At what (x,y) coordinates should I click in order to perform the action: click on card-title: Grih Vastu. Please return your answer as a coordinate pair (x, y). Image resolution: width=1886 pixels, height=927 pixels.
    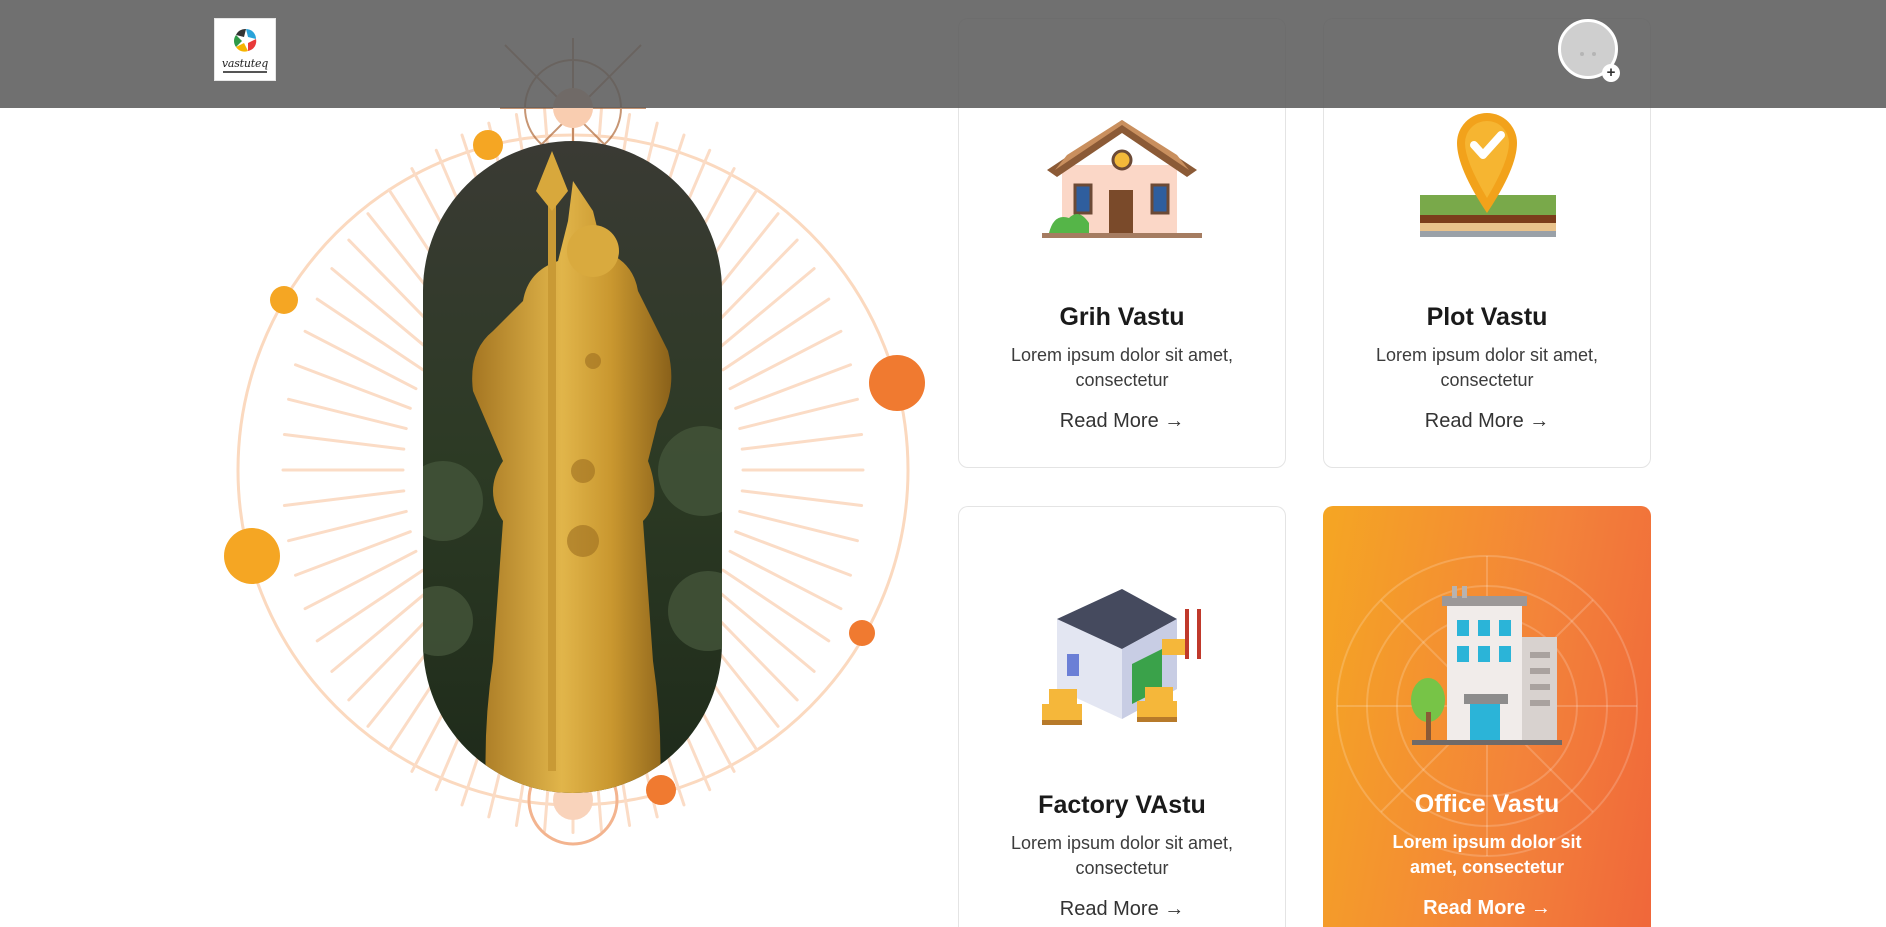
    Looking at the image, I should click on (1122, 317).